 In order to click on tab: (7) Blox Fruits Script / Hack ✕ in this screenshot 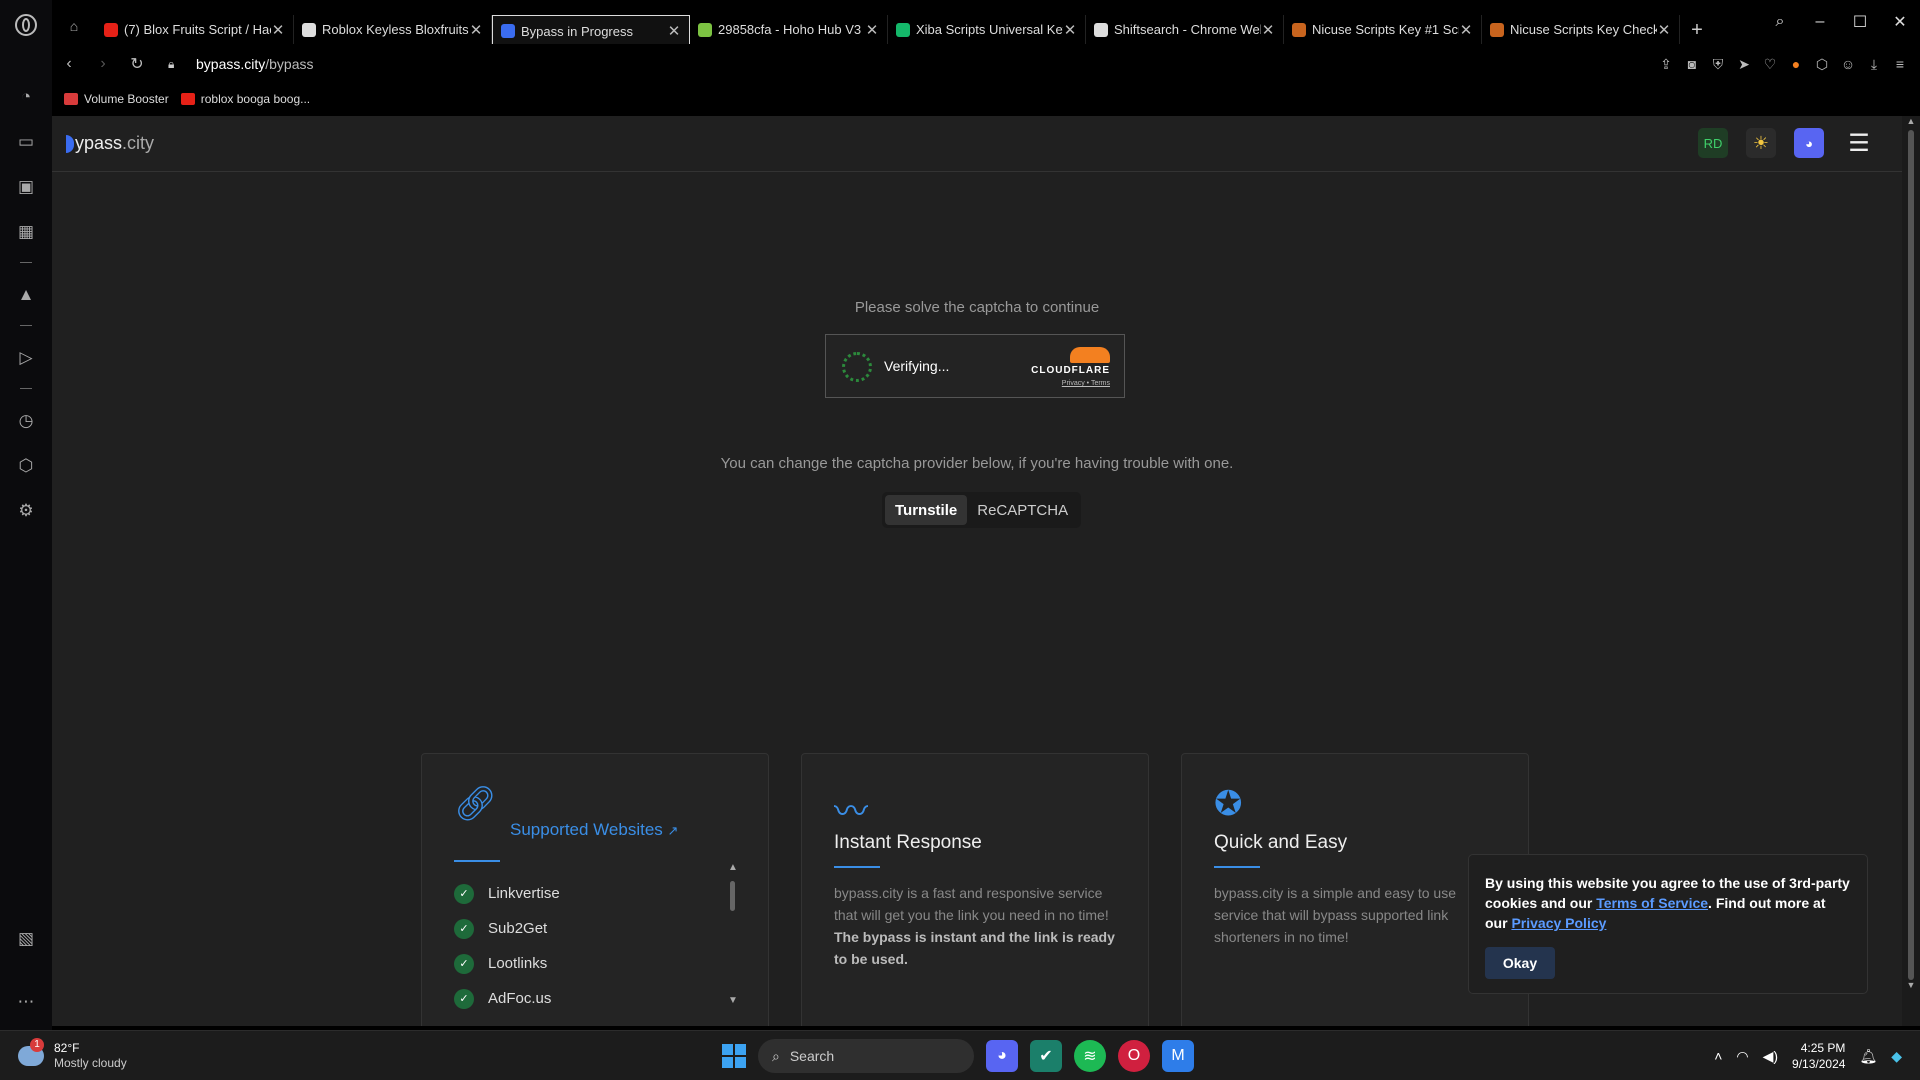, I will do `click(195, 29)`.